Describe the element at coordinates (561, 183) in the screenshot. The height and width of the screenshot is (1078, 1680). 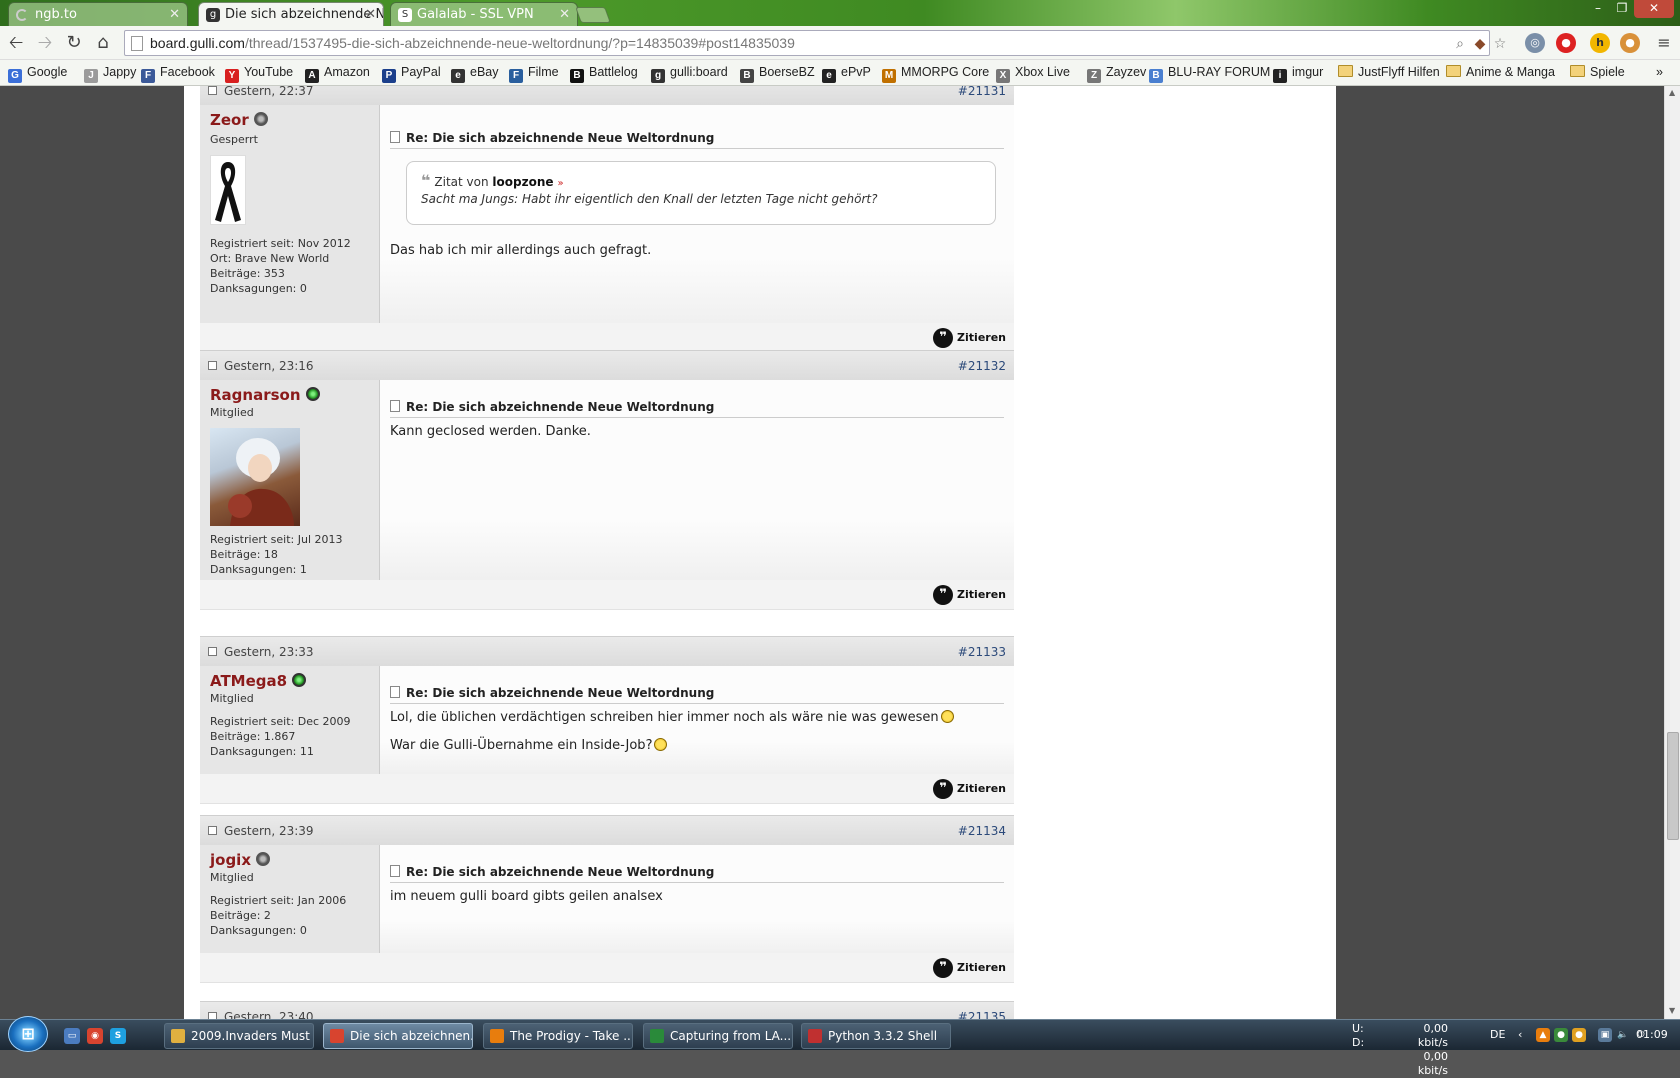
I see `view-post-icon: »` at that location.